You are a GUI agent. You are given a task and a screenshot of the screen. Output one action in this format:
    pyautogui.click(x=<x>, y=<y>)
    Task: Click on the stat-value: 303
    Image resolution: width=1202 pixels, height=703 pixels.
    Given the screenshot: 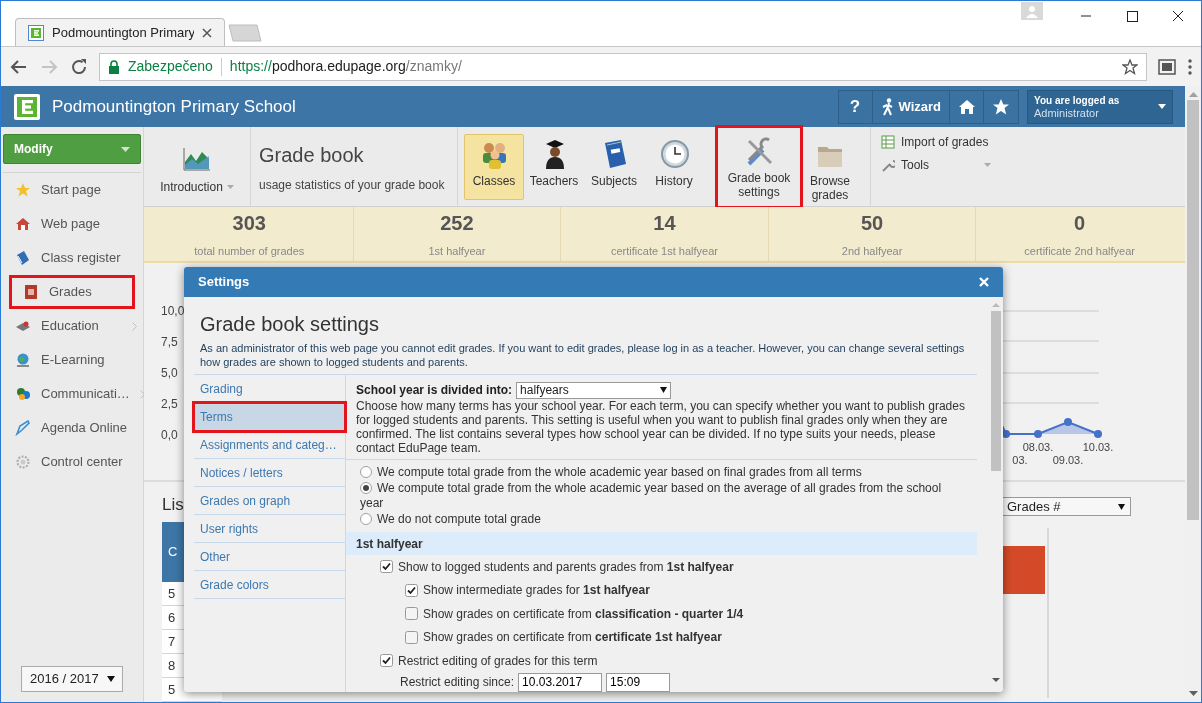 What is the action you would take?
    pyautogui.click(x=249, y=224)
    